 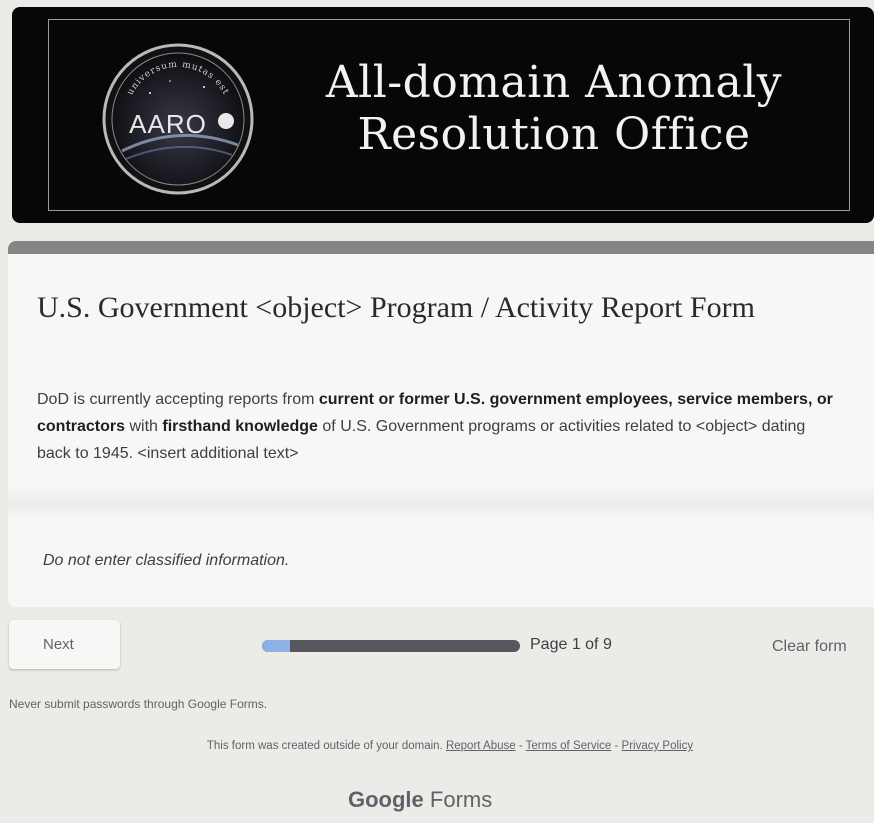 I want to click on aaro-seal-logo: universum mutas est AARO, so click(x=178, y=119).